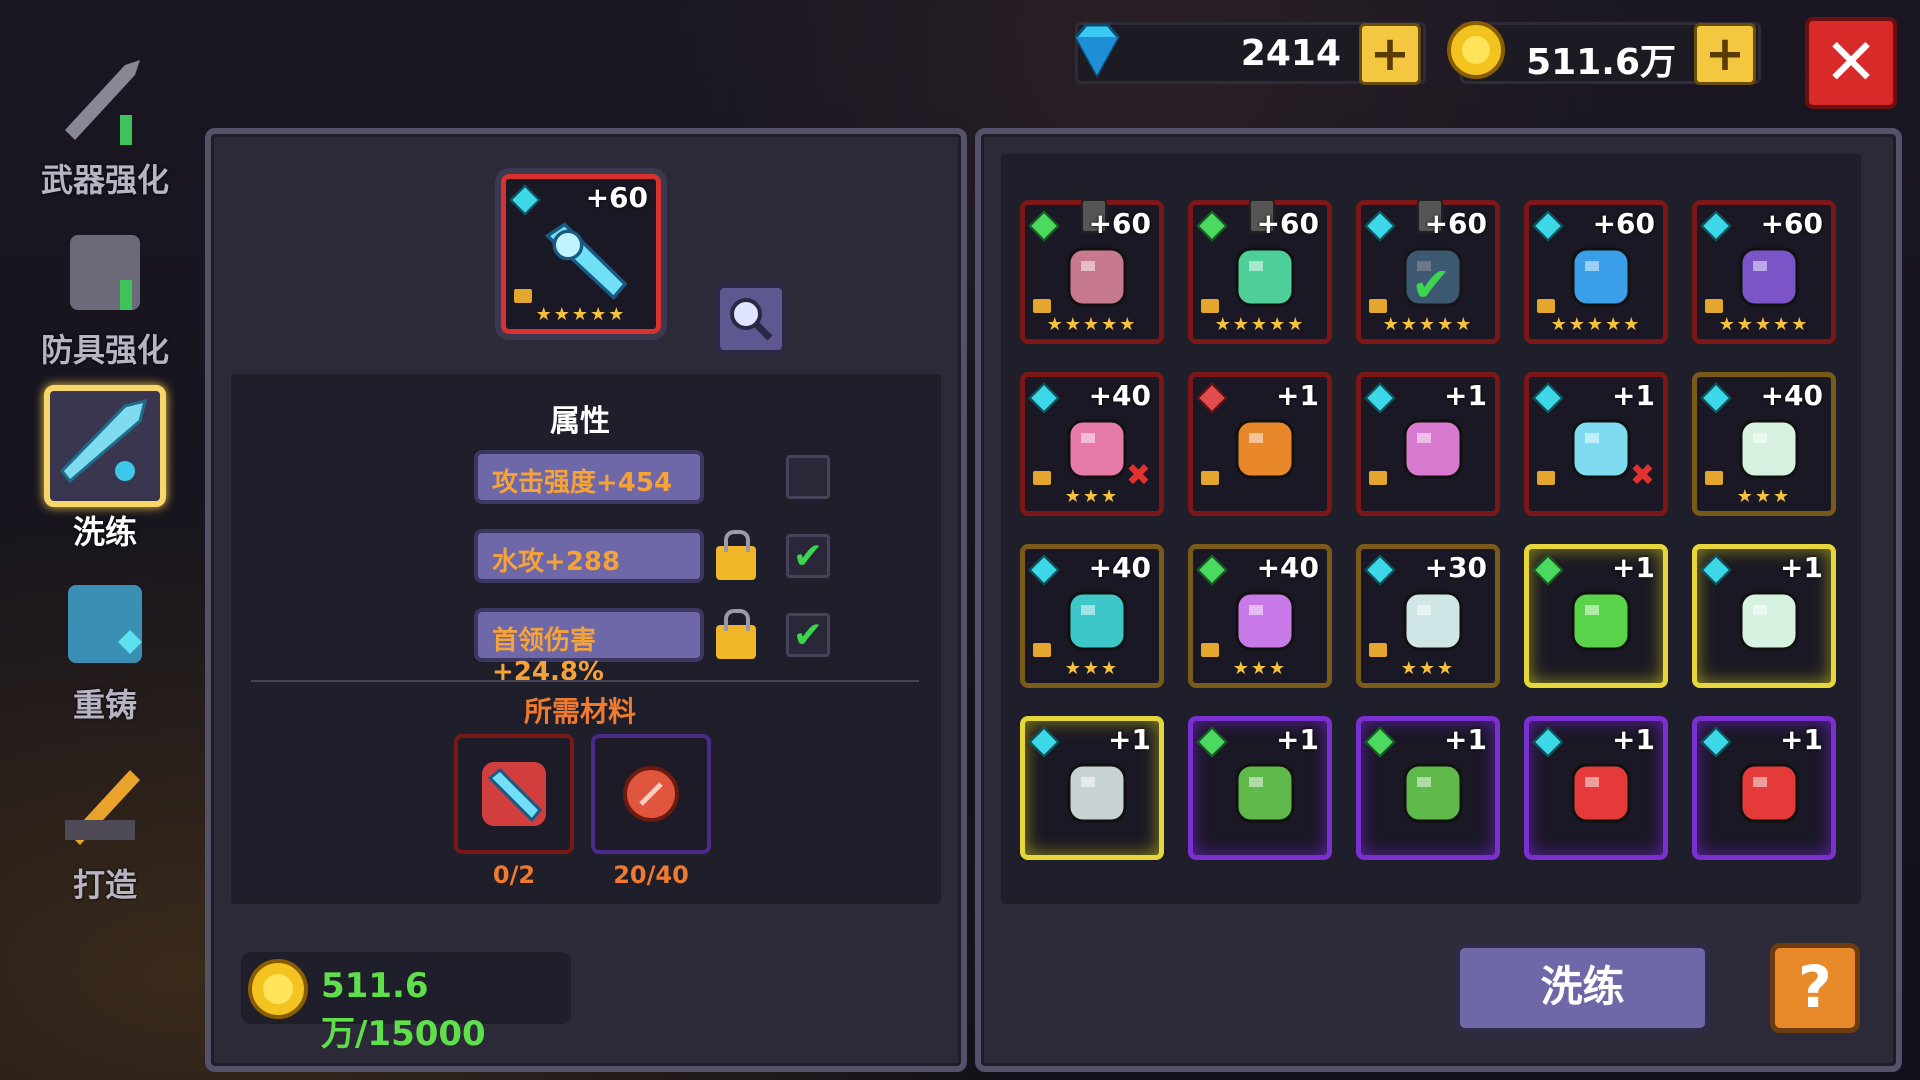  I want to click on add-gold-button: +, so click(1725, 54).